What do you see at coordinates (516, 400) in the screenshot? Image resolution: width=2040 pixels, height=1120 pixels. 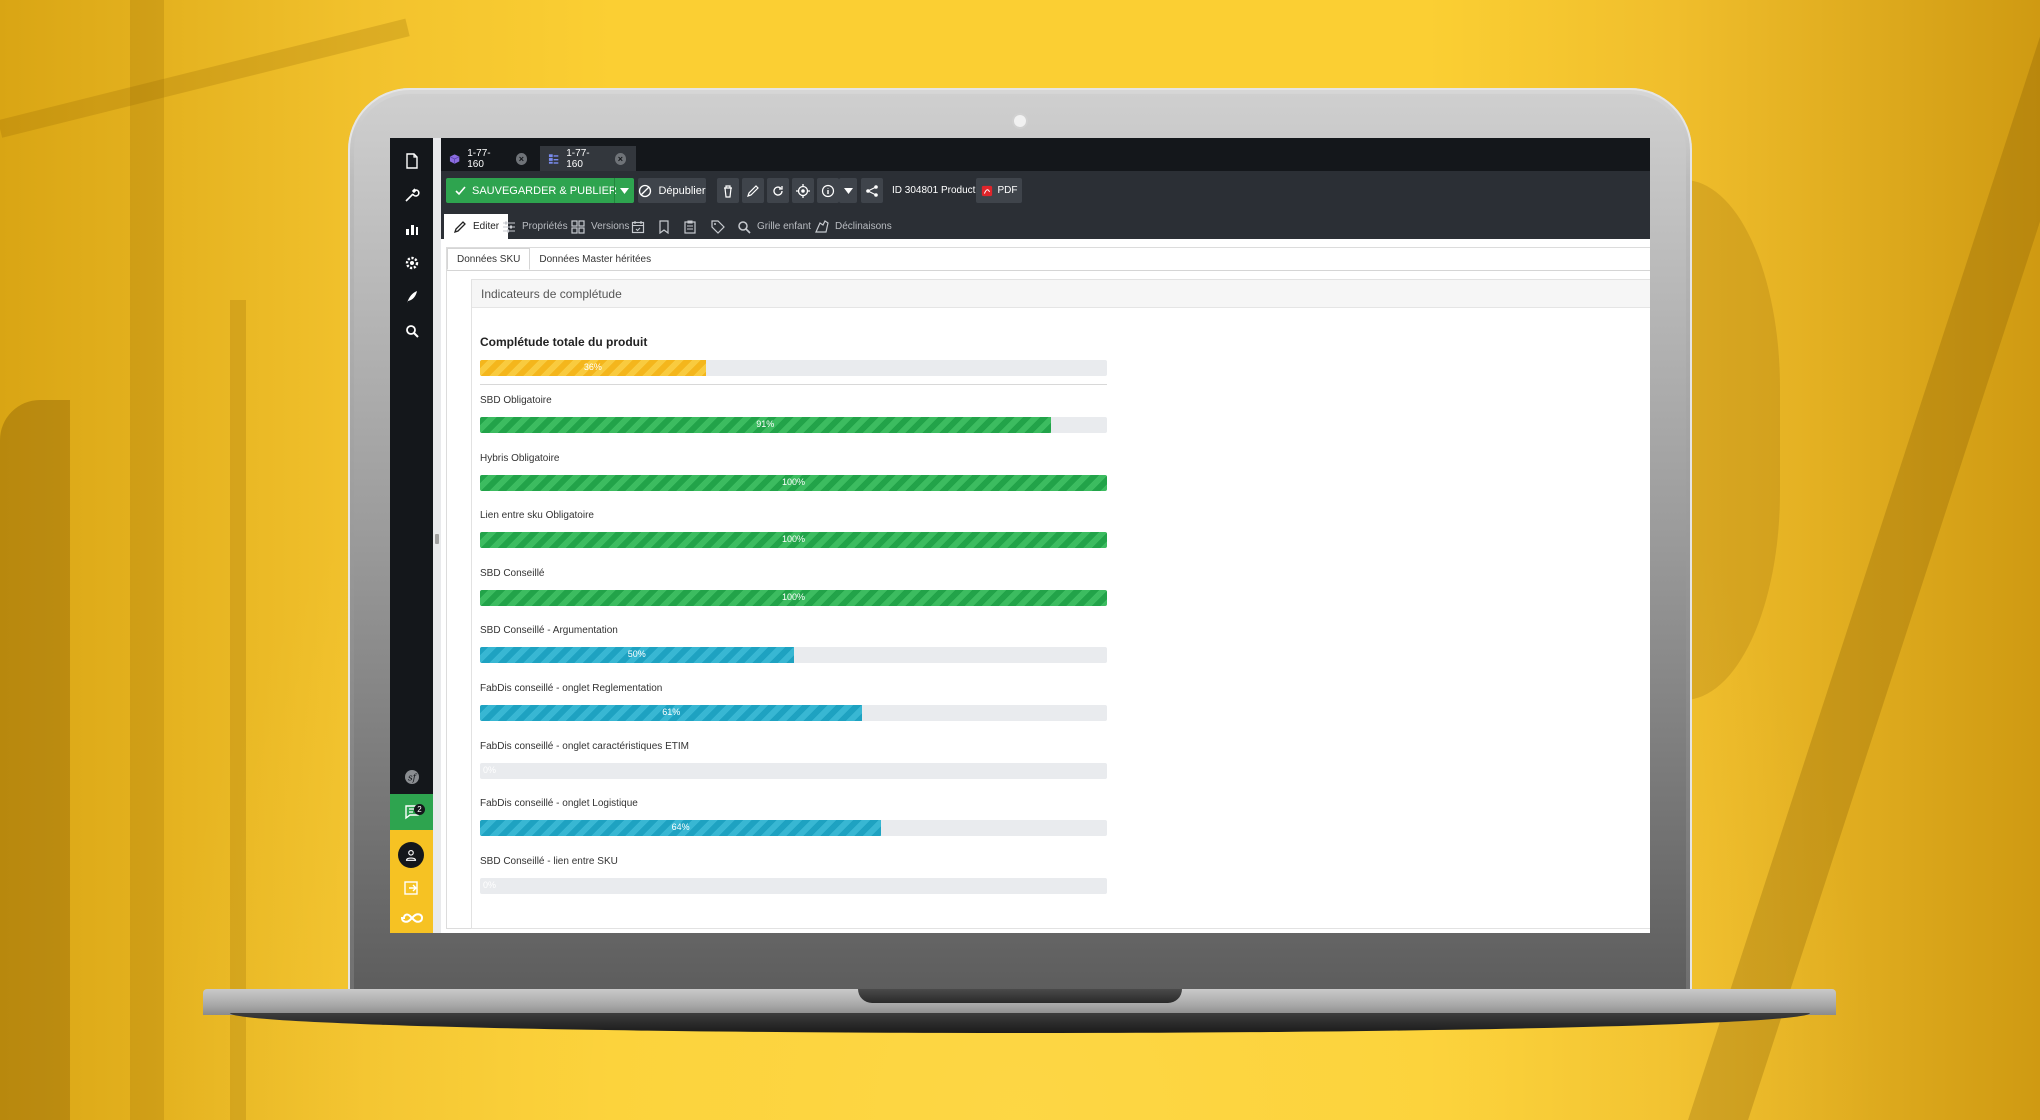 I see `indicator-label: SBD Obligatoire` at bounding box center [516, 400].